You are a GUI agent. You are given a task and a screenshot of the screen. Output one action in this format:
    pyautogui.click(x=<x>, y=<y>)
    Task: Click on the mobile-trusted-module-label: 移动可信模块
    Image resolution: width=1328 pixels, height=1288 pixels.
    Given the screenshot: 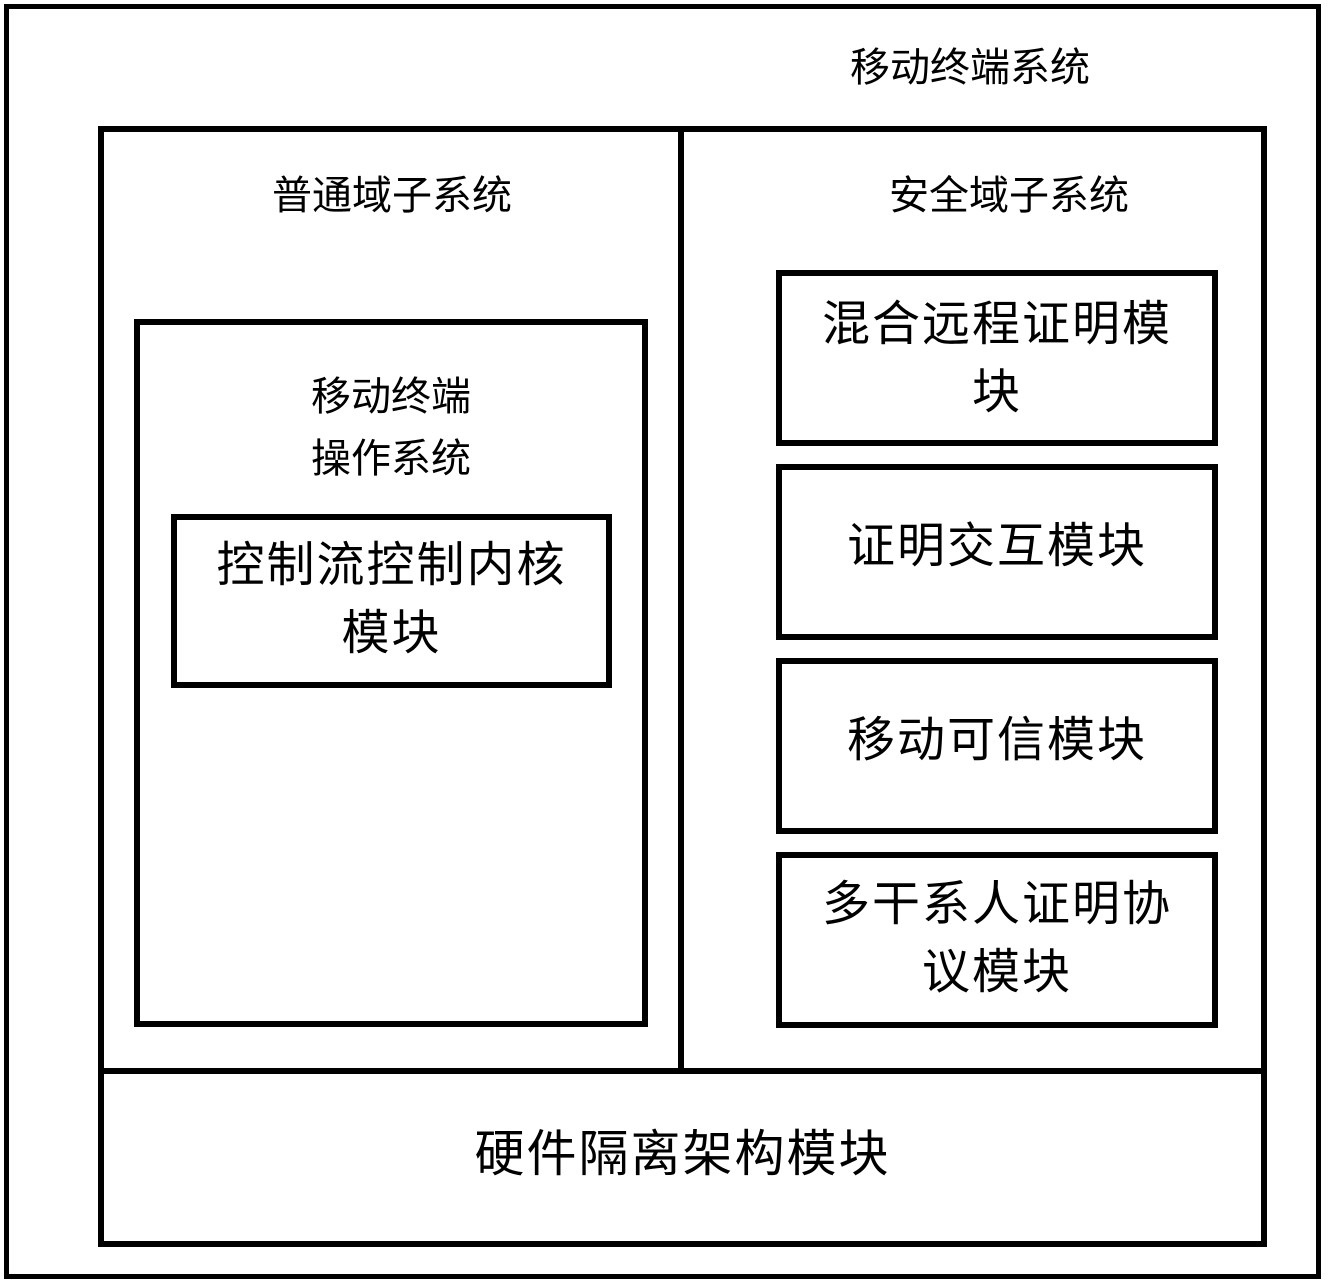 What is the action you would take?
    pyautogui.click(x=996, y=740)
    